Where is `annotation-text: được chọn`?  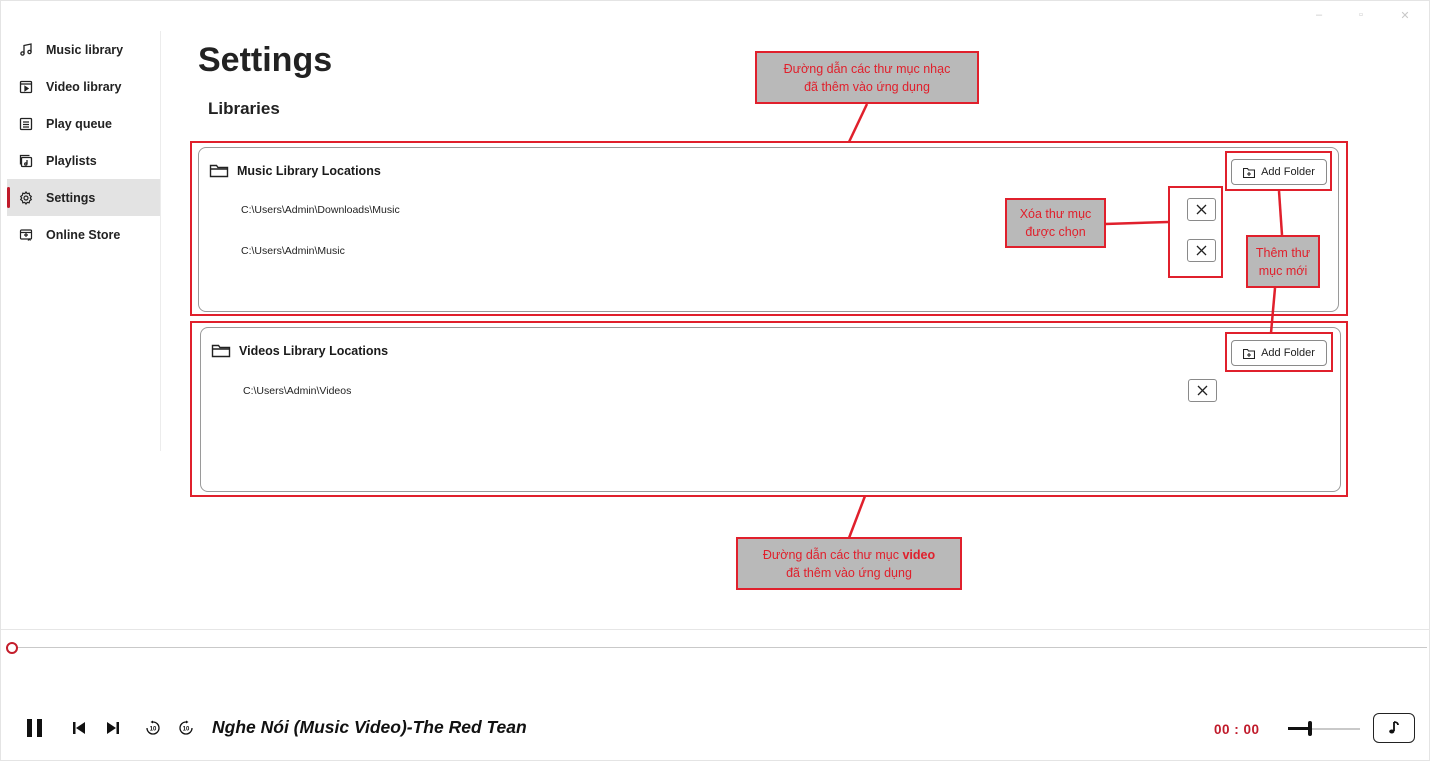
annotation-text: được chọn is located at coordinates (1055, 232).